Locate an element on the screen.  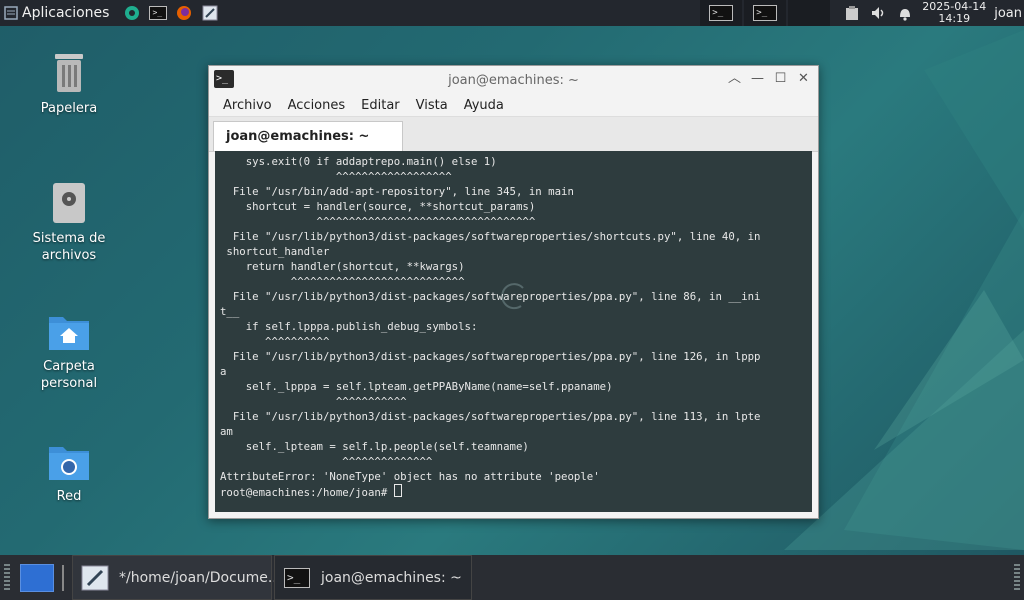
settings-manager-icon is located at coordinates (132, 13).